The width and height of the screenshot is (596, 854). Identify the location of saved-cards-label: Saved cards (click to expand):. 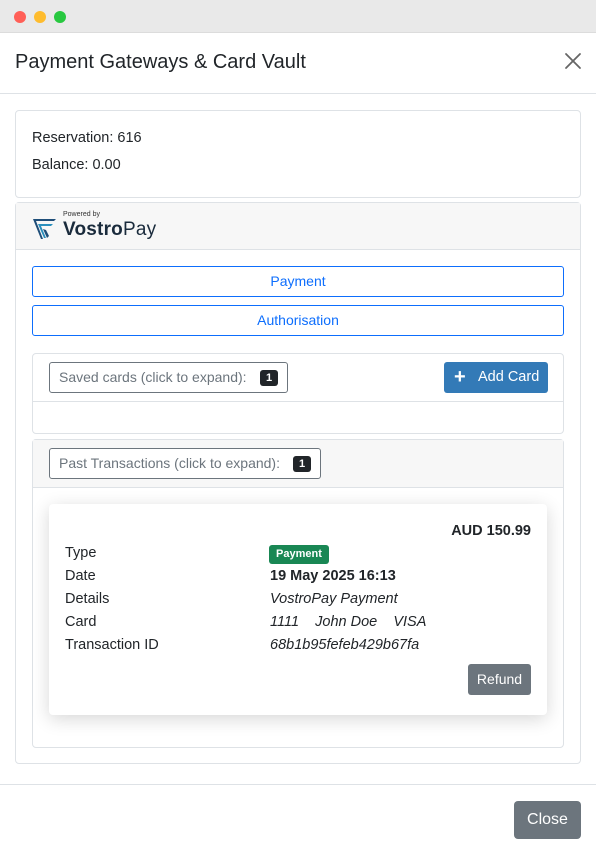
(153, 377).